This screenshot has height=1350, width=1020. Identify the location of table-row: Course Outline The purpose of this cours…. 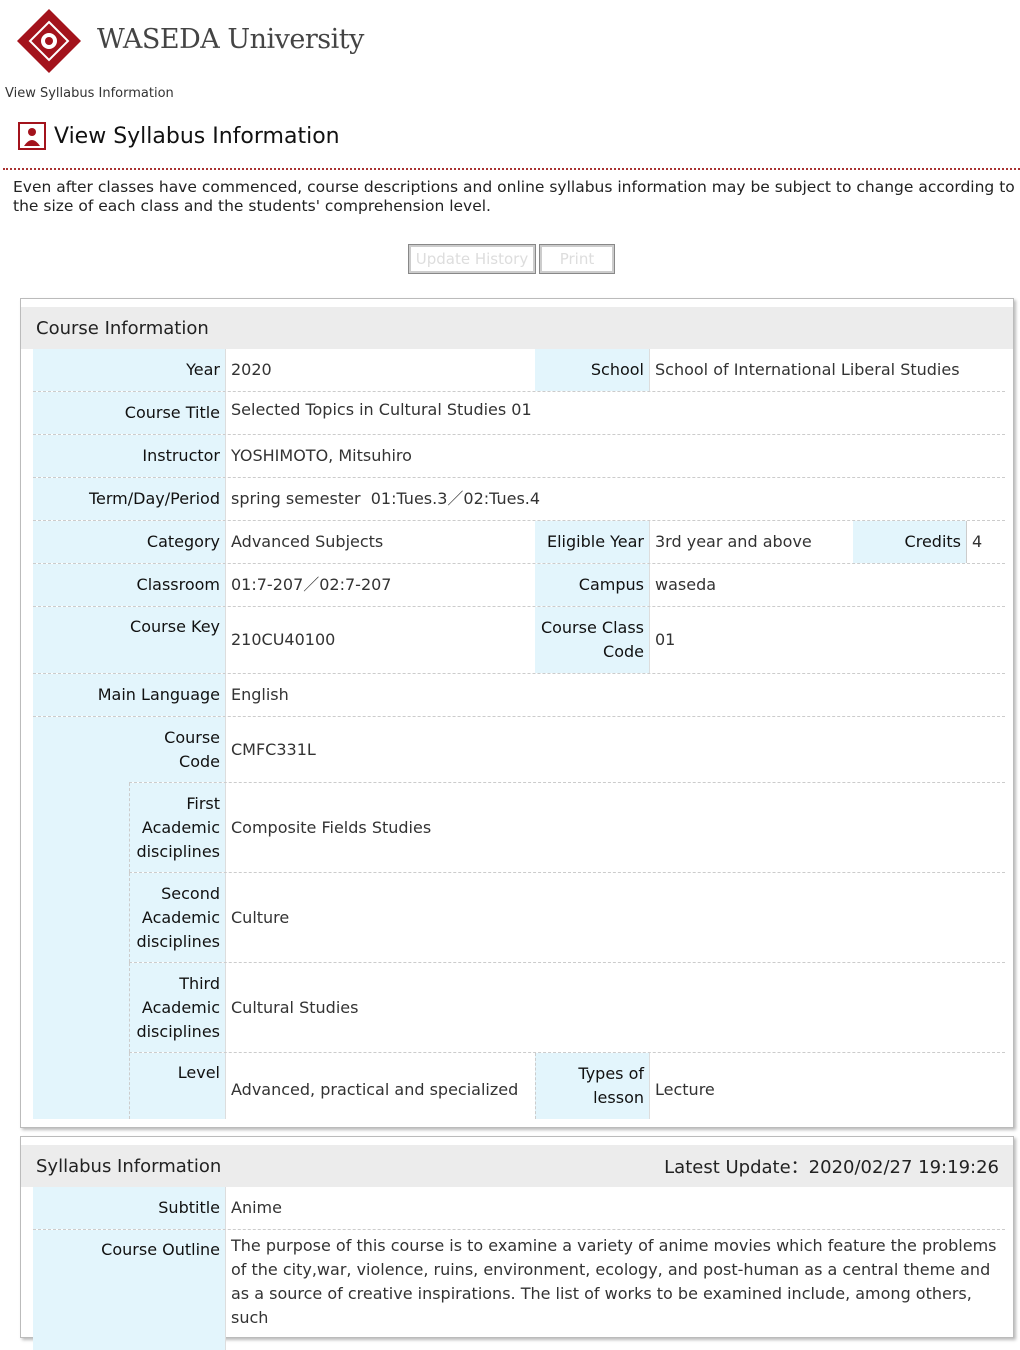
(519, 1290).